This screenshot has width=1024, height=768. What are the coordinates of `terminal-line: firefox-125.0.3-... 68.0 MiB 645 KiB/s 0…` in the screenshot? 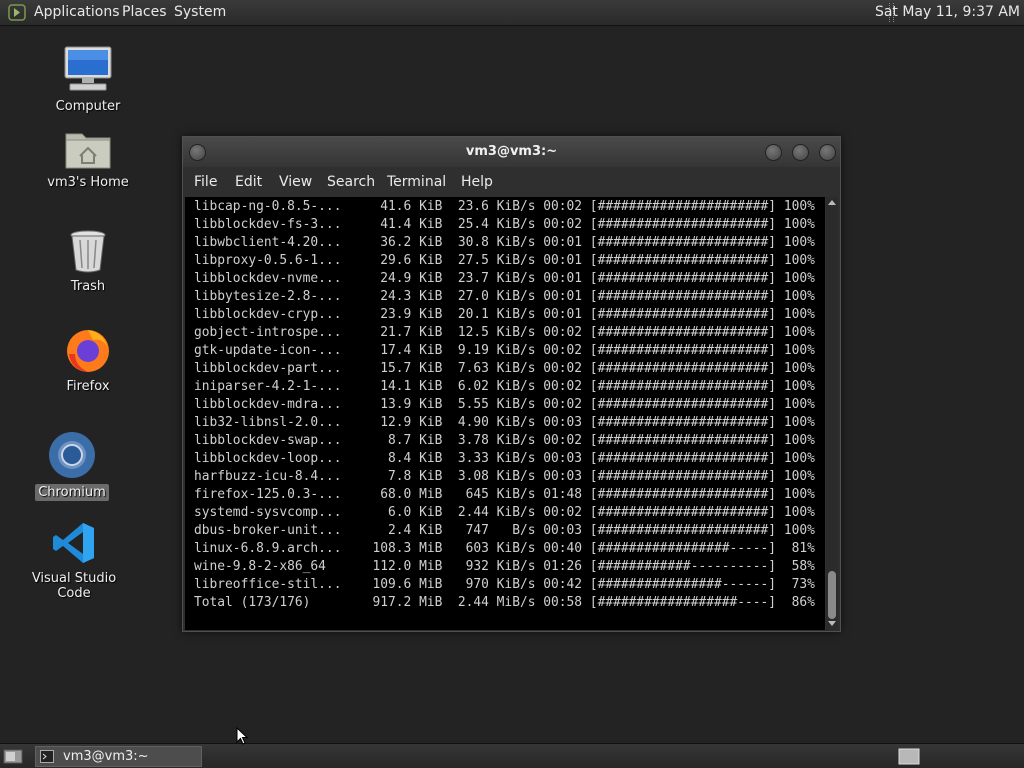 It's located at (504, 494).